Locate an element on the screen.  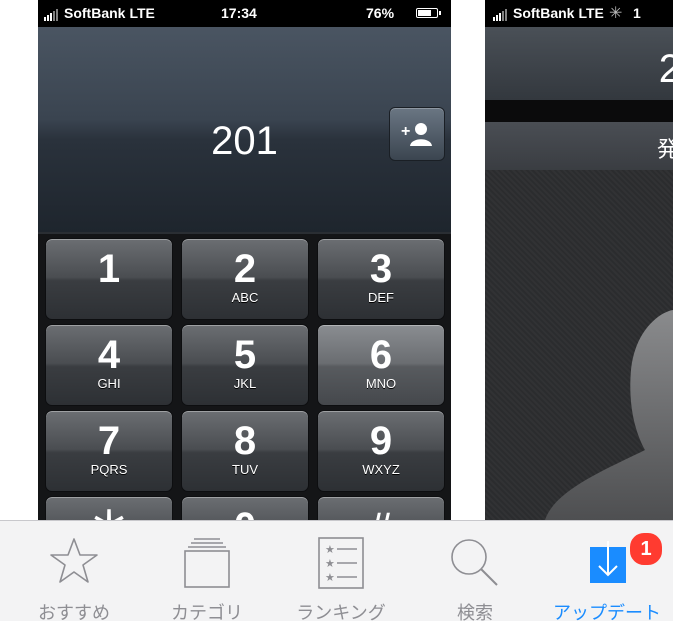
status-bar: SoftBank LTE 17:34 76% is located at coordinates (244, 13).